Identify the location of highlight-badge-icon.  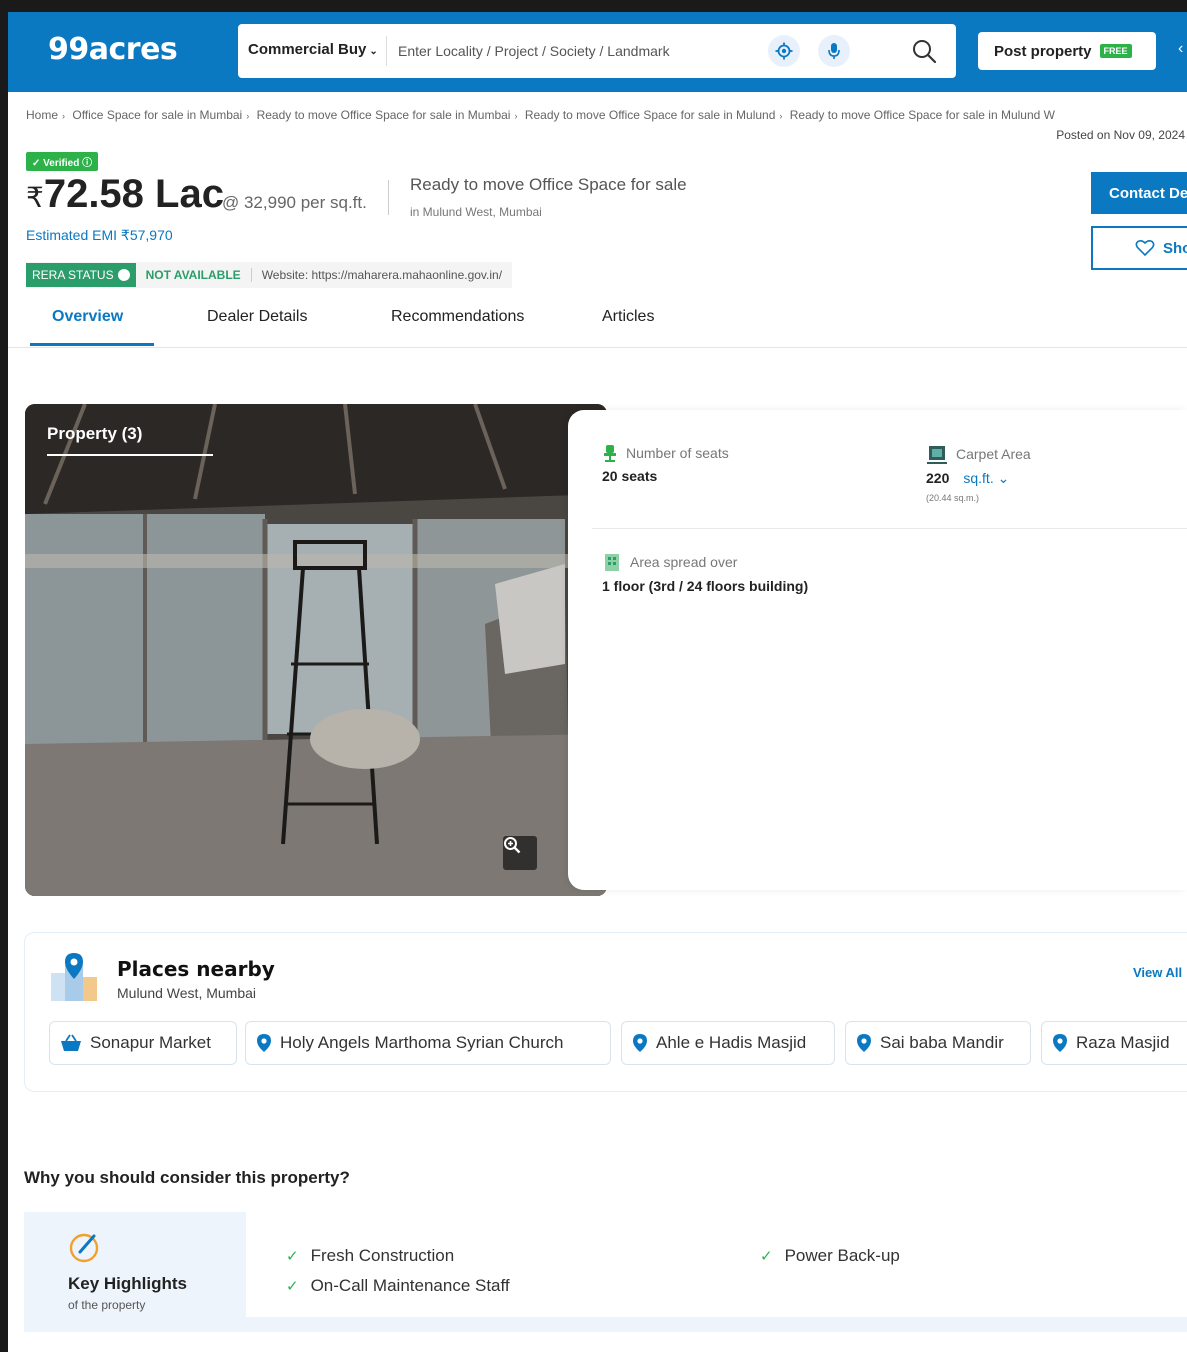
(84, 1248).